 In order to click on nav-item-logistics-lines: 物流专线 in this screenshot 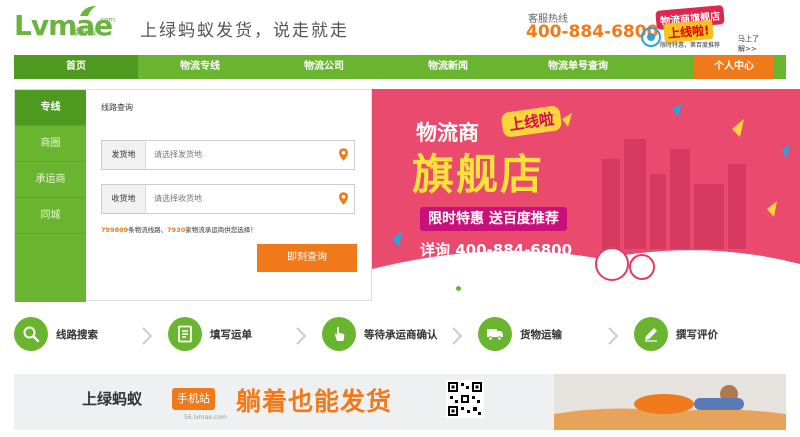, I will do `click(200, 67)`.